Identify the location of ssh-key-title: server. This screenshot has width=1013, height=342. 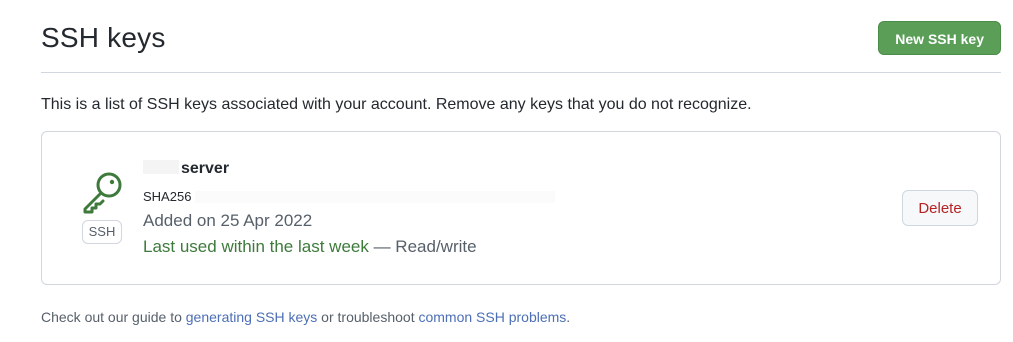
(186, 169).